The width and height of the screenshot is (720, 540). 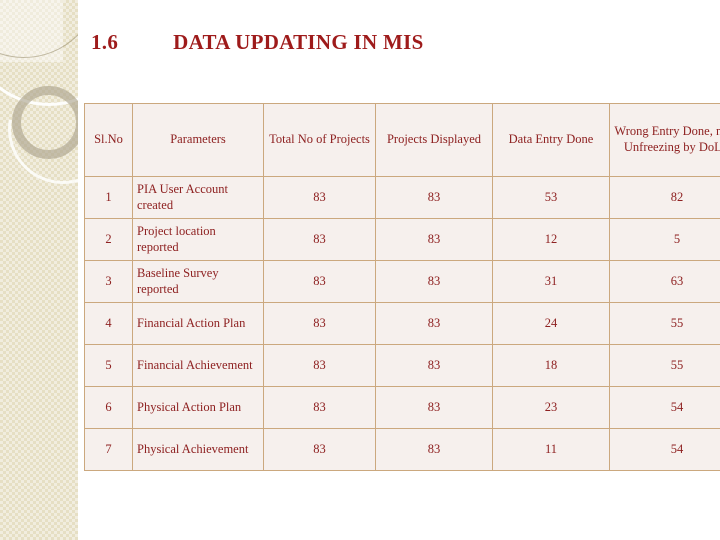 I want to click on row-data-entry-done: 24, so click(x=551, y=323).